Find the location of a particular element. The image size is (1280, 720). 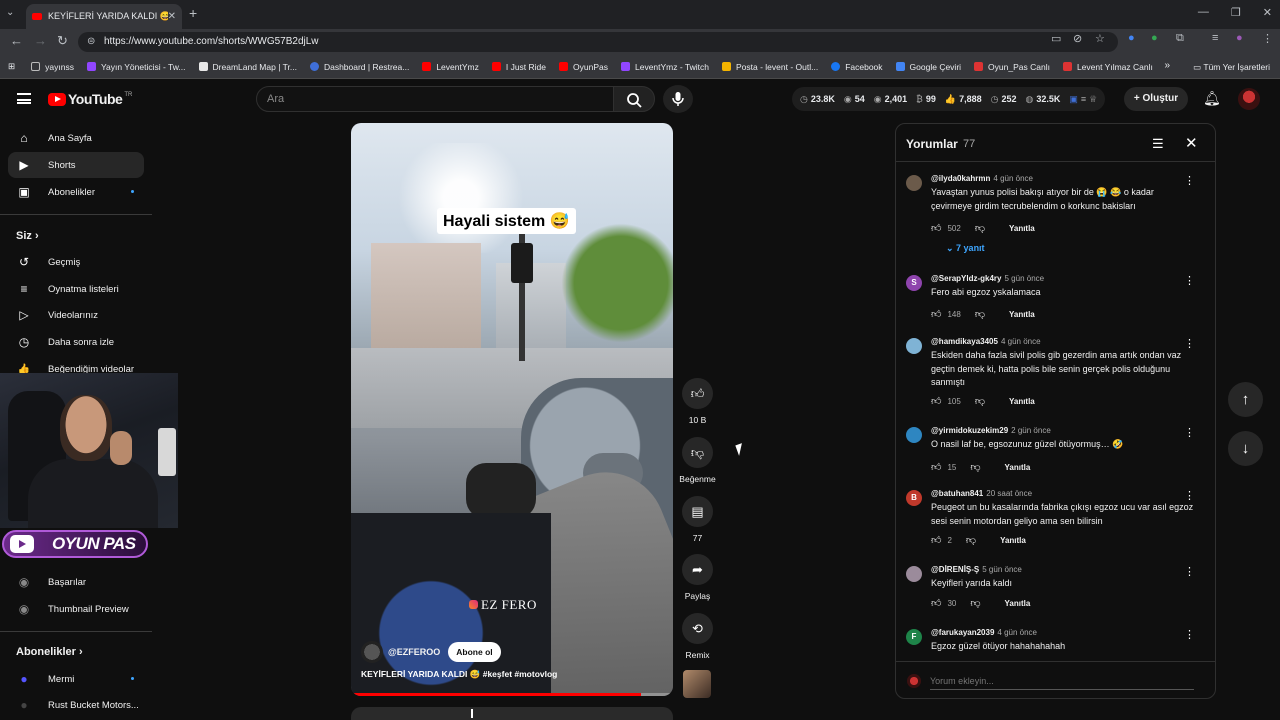

voice-search-button is located at coordinates (678, 99).